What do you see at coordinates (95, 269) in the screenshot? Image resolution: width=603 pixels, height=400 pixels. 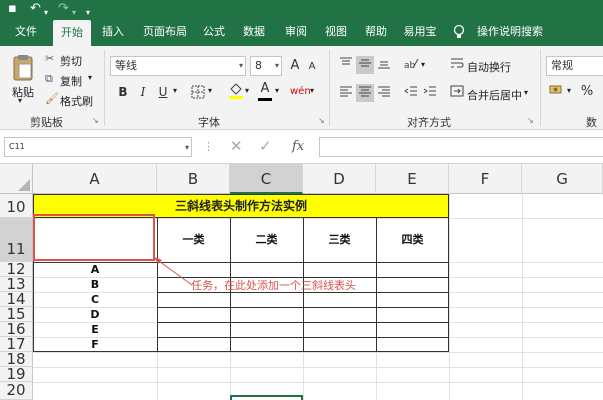 I see `row-label-cell: A` at bounding box center [95, 269].